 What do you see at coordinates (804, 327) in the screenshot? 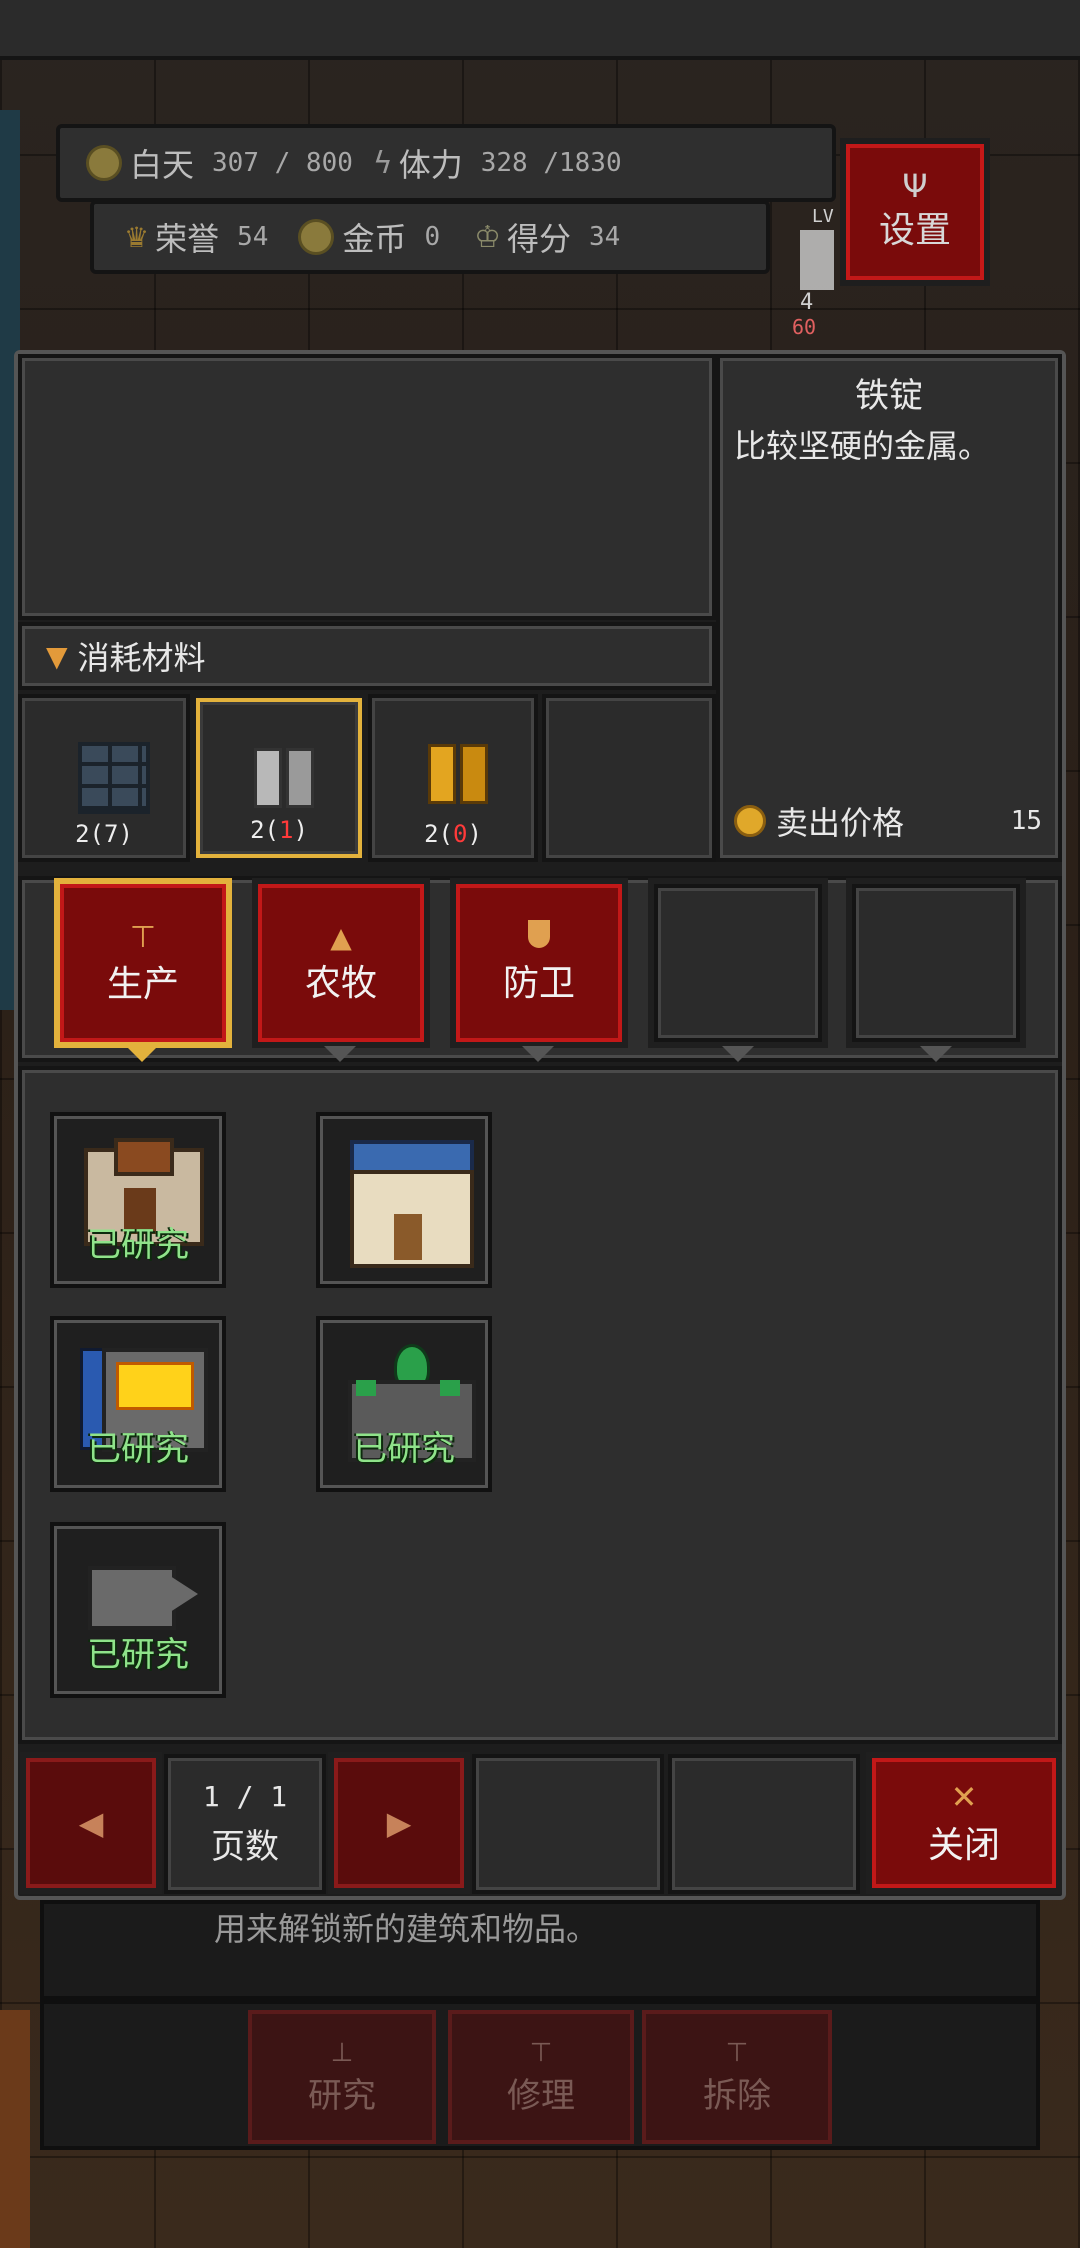
I see `unit-hp-value: 60` at bounding box center [804, 327].